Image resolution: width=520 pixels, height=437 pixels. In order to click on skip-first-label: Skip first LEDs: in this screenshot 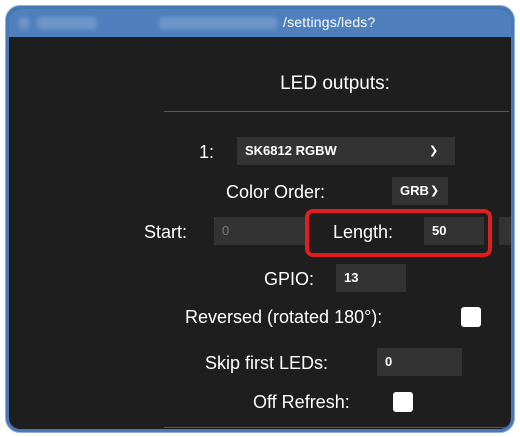, I will do `click(267, 363)`.